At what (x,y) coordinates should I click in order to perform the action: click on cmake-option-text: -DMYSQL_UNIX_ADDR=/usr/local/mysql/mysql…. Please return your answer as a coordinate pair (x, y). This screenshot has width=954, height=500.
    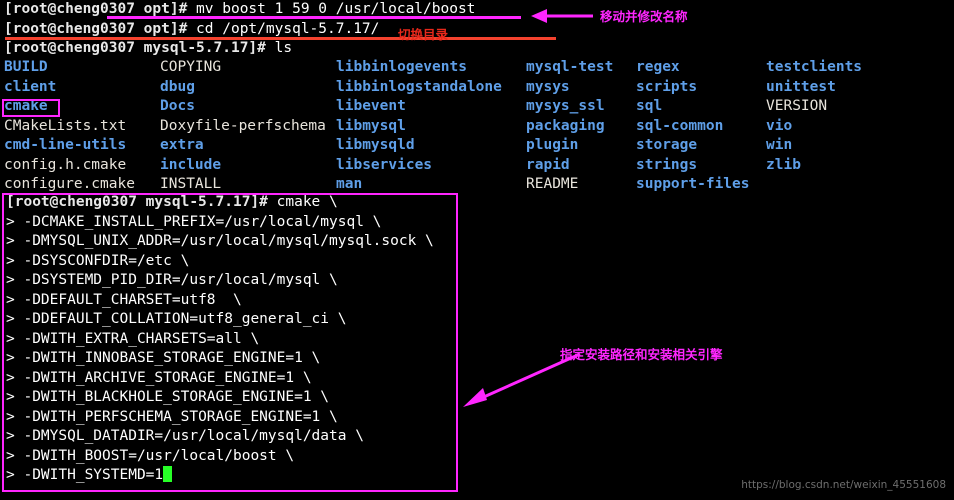
    Looking at the image, I should click on (228, 241).